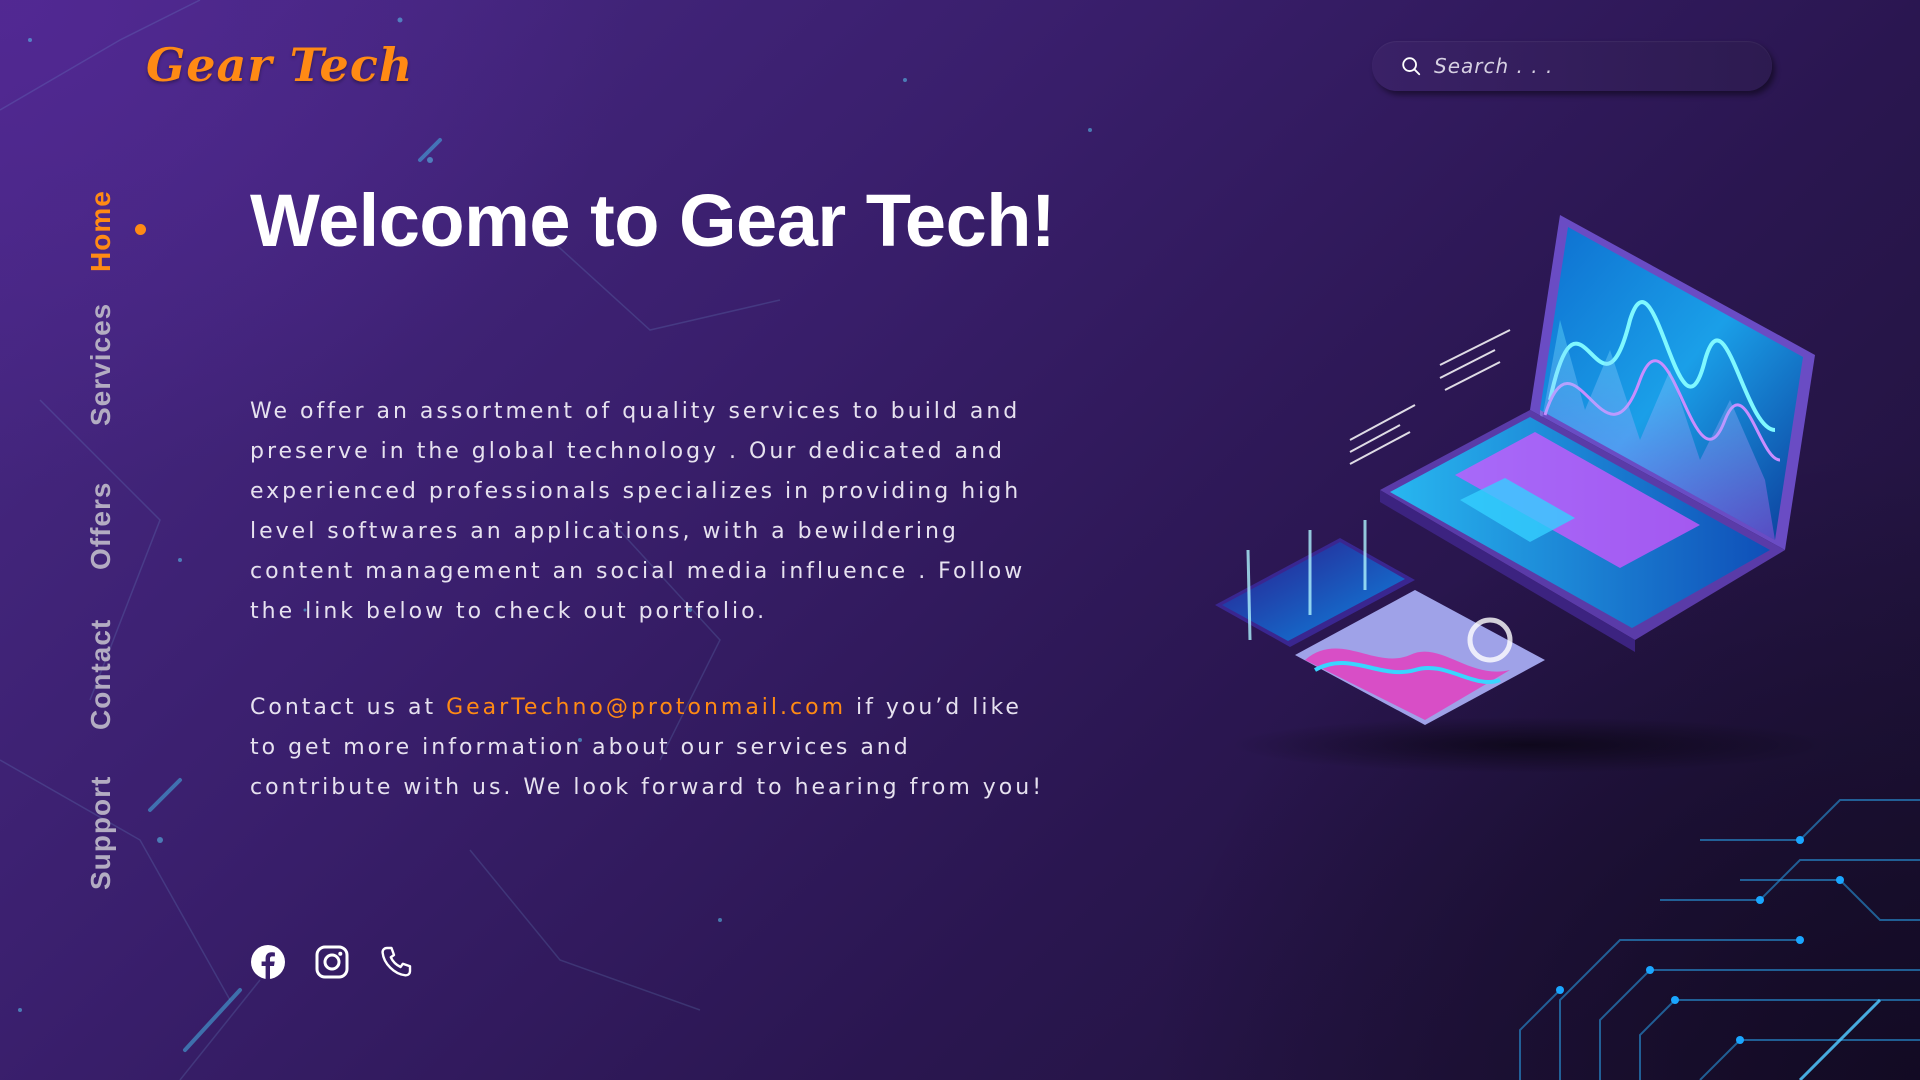 The width and height of the screenshot is (1920, 1080). What do you see at coordinates (279, 65) in the screenshot?
I see `brand-logo: Gear Tech` at bounding box center [279, 65].